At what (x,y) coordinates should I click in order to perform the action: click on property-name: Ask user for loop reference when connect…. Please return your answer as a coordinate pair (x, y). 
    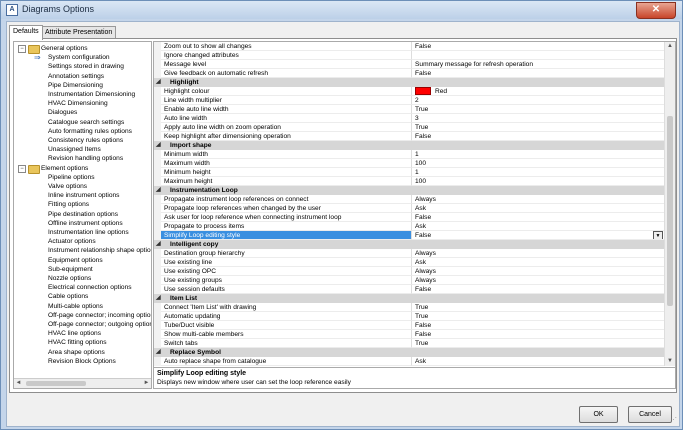
    Looking at the image, I should click on (286, 217).